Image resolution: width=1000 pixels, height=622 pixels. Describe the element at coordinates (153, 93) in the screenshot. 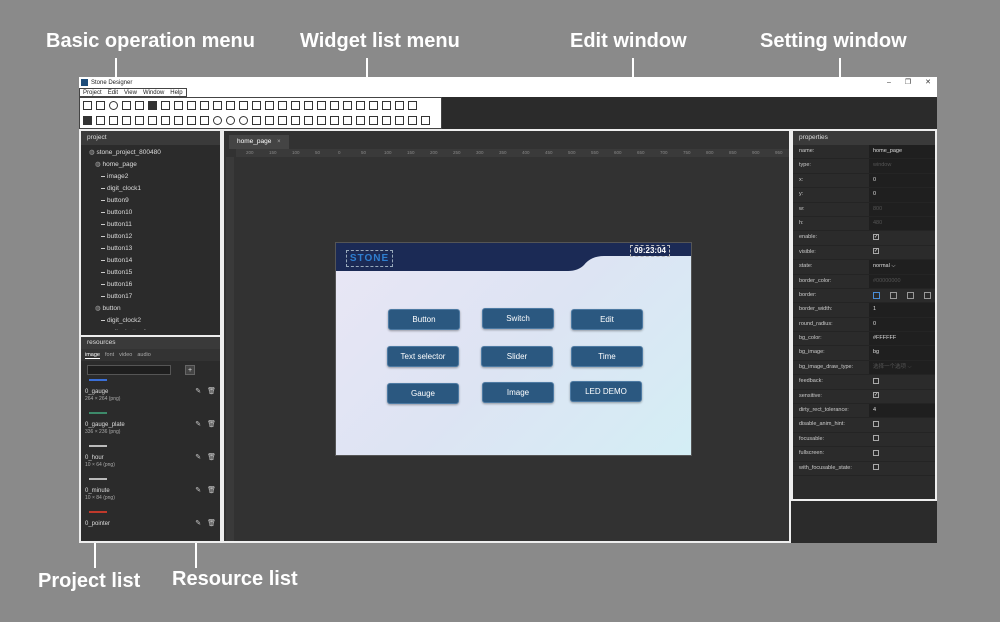

I see `menu-window: Window` at that location.